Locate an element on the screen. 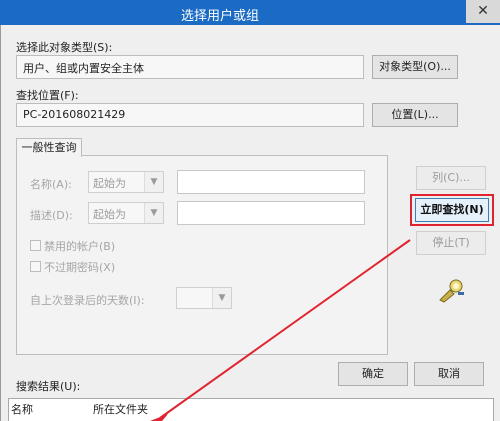  close-icon: ✕ is located at coordinates (483, 11).